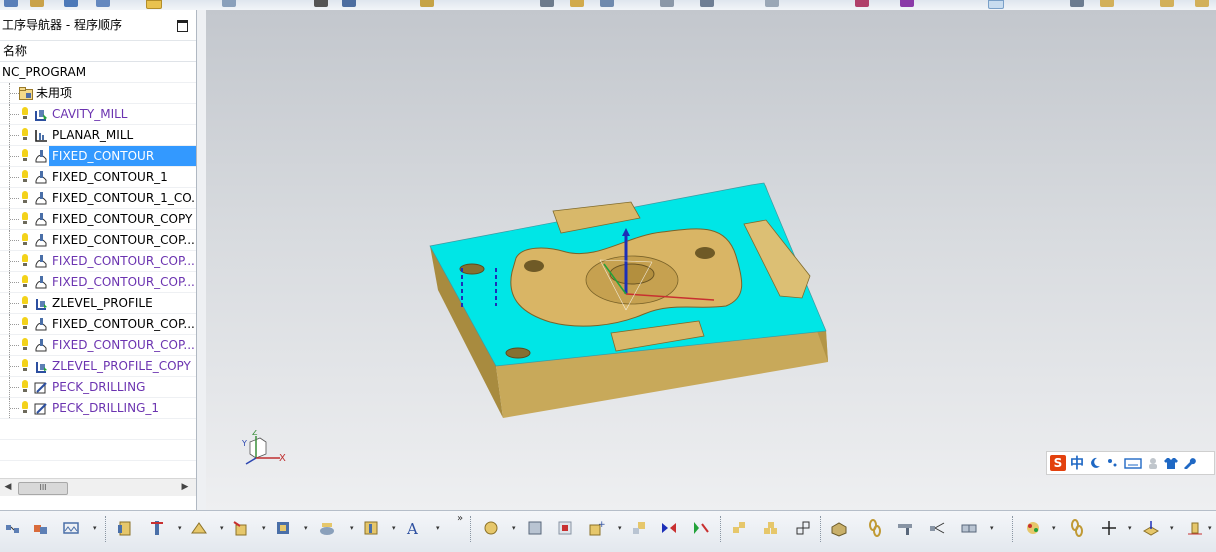 The height and width of the screenshot is (552, 1216). I want to click on column-header-name: 名称, so click(98, 51).